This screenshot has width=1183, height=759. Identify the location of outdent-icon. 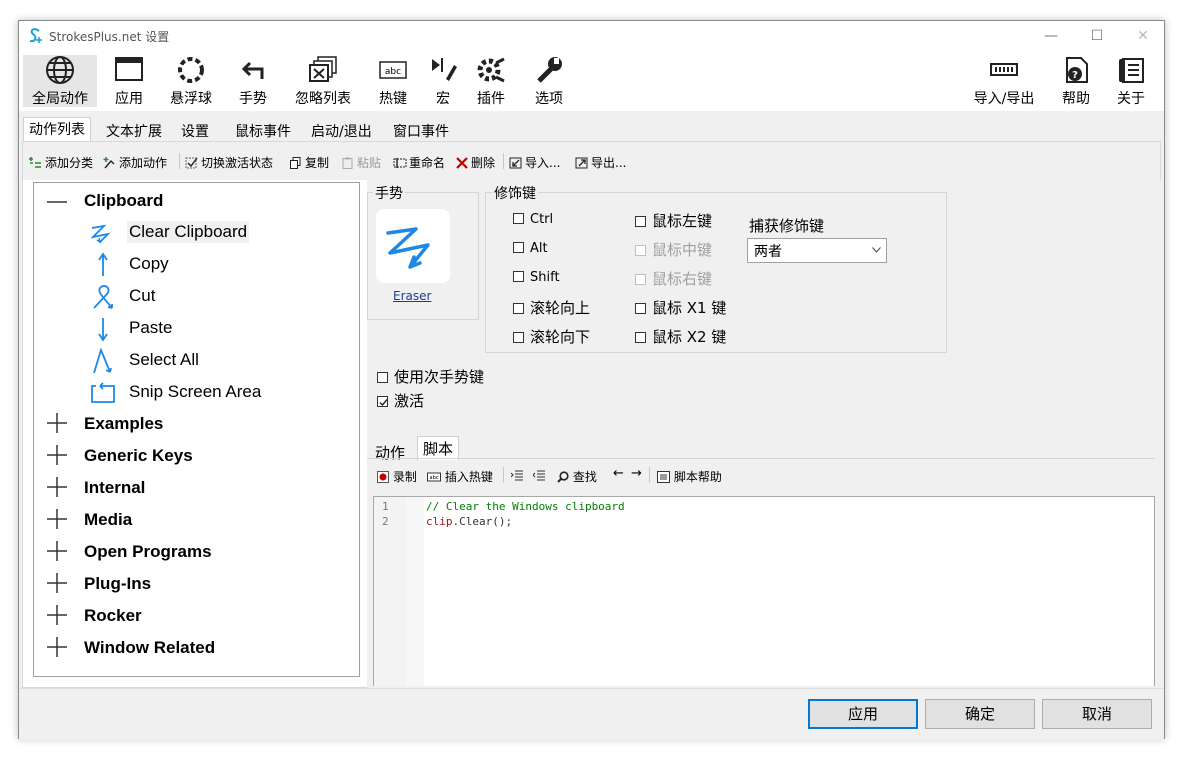
(539, 475).